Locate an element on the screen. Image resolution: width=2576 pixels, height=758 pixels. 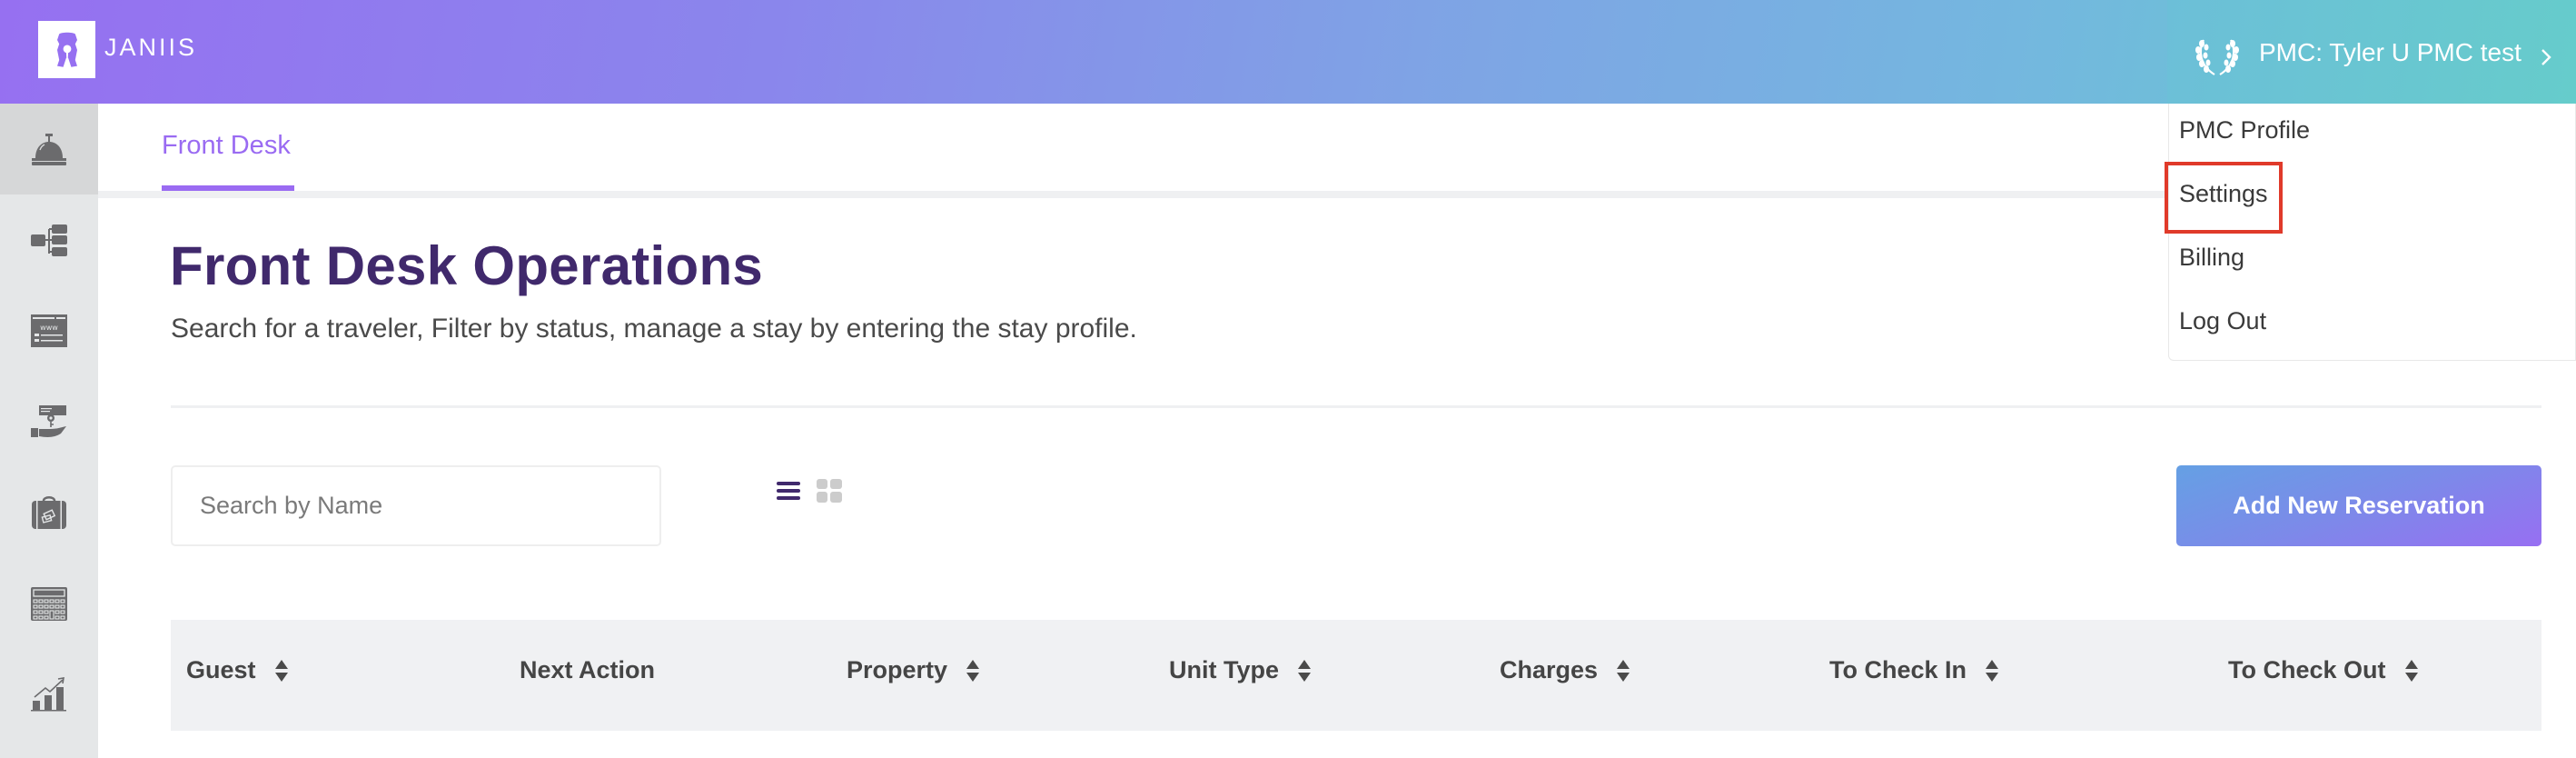
growth-chart-icon is located at coordinates (48, 694).